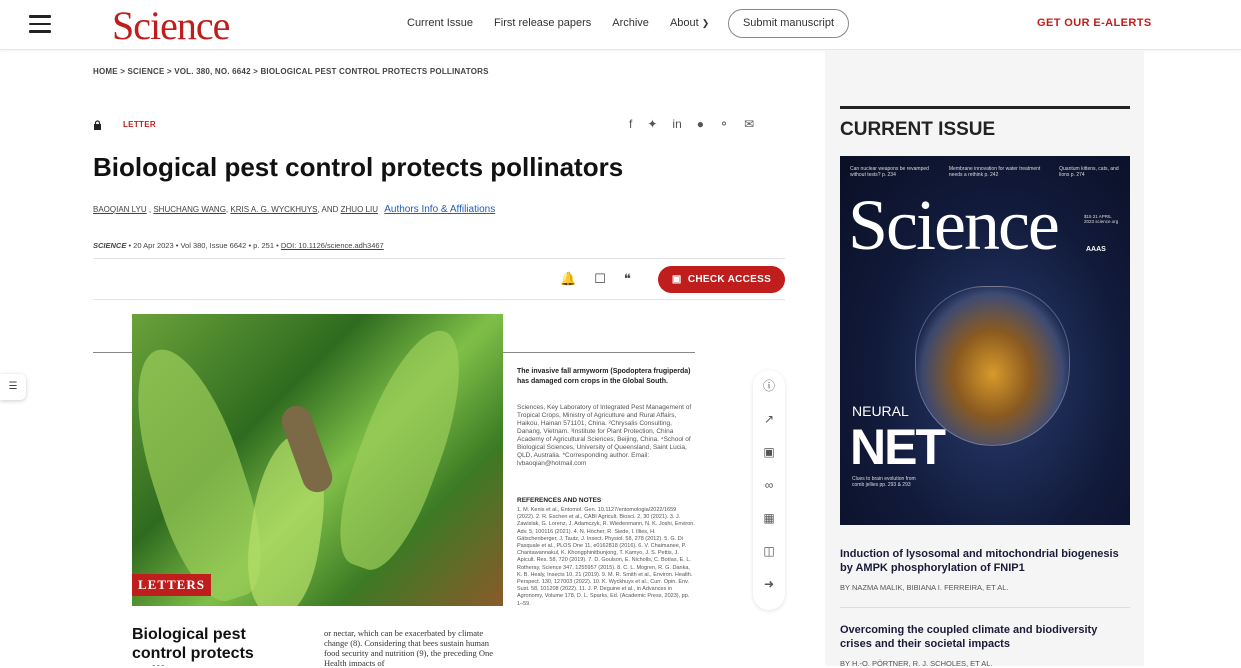  What do you see at coordinates (918, 129) in the screenshot?
I see `current-issue-heading: CURRENT ISSUE` at bounding box center [918, 129].